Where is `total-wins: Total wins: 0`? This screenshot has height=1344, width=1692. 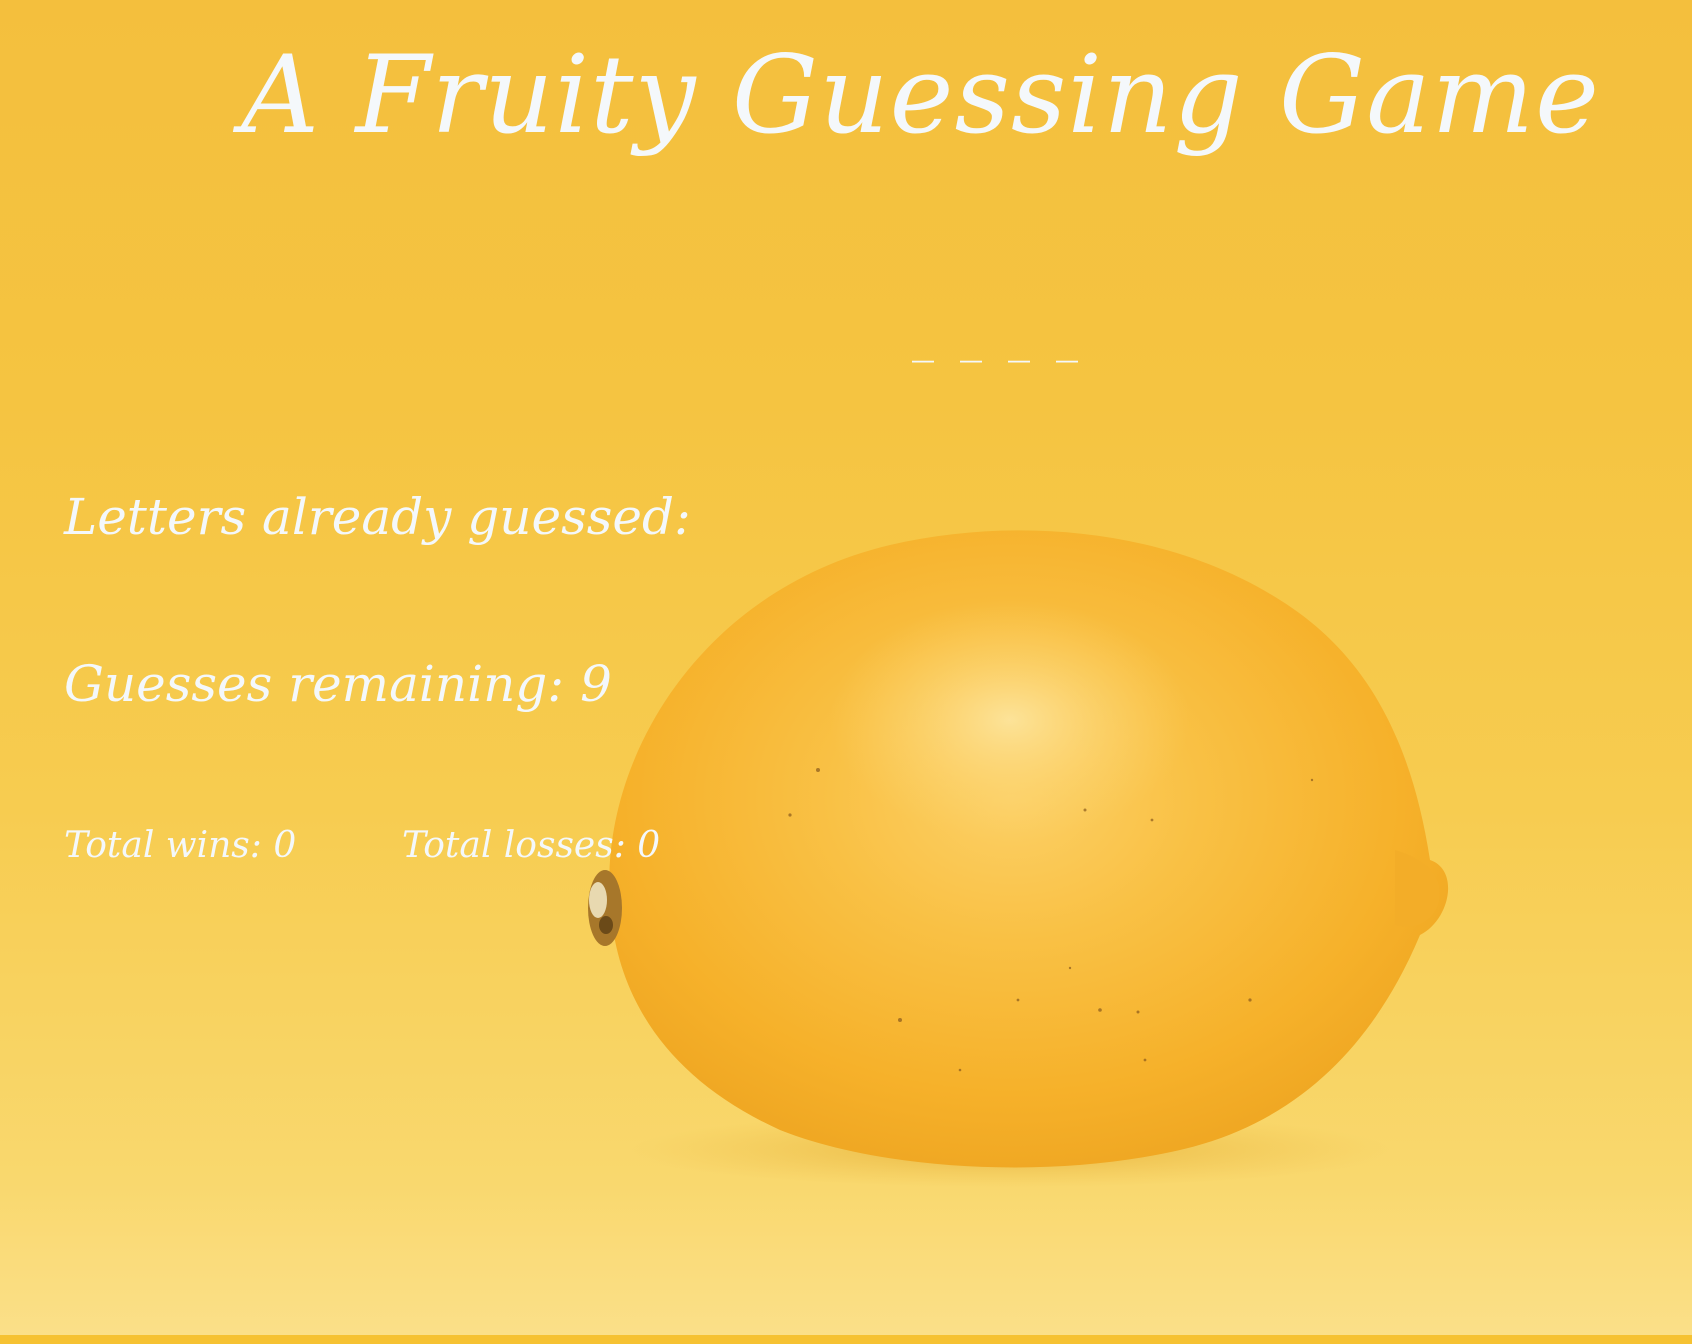 total-wins: Total wins: 0 is located at coordinates (233, 845).